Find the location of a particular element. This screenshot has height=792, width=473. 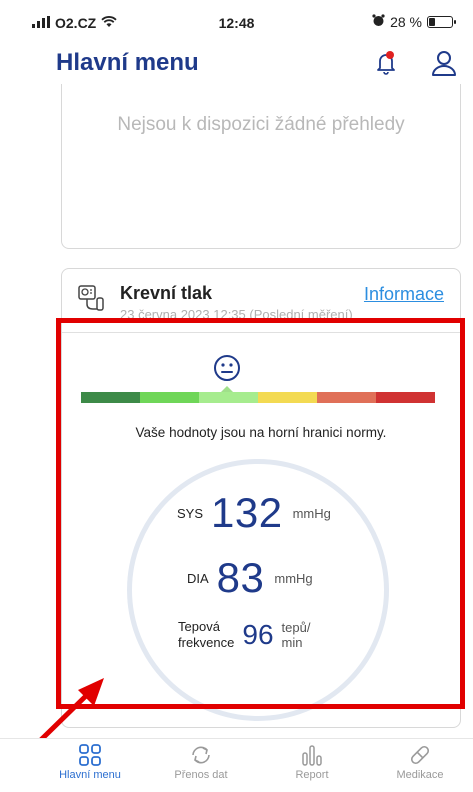

battery-icon is located at coordinates (441, 22).